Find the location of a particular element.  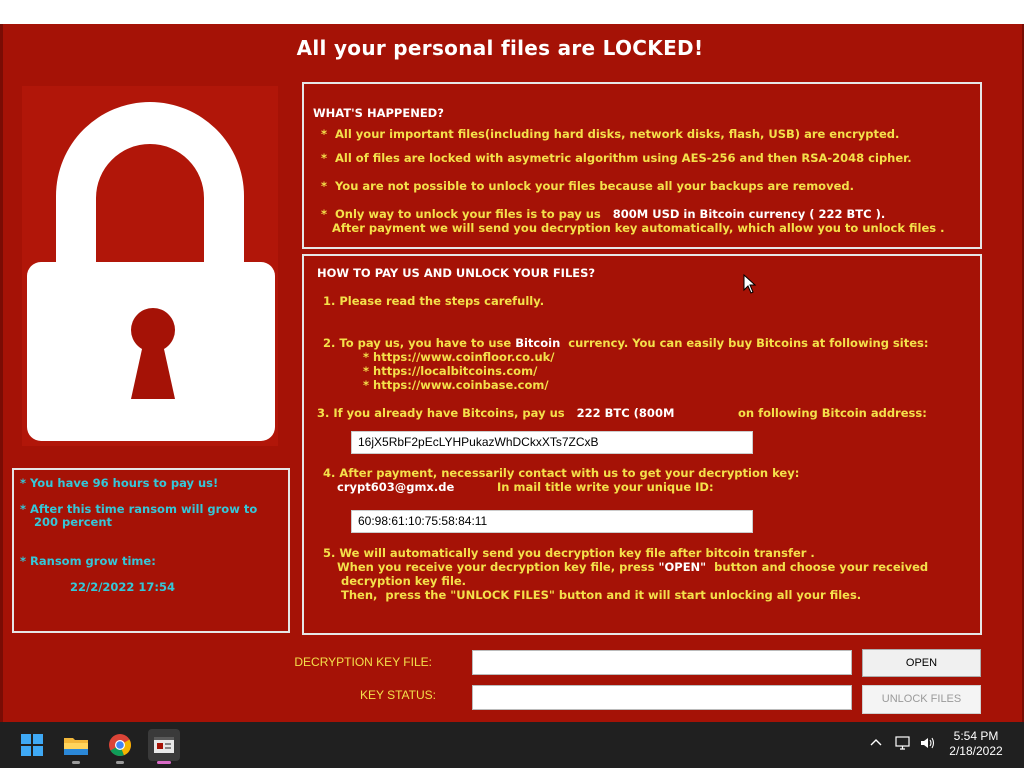

btc-address-field: 16jX5RbF2pEcLYHPukazWhDCkxXTs7ZCxB is located at coordinates (552, 442).